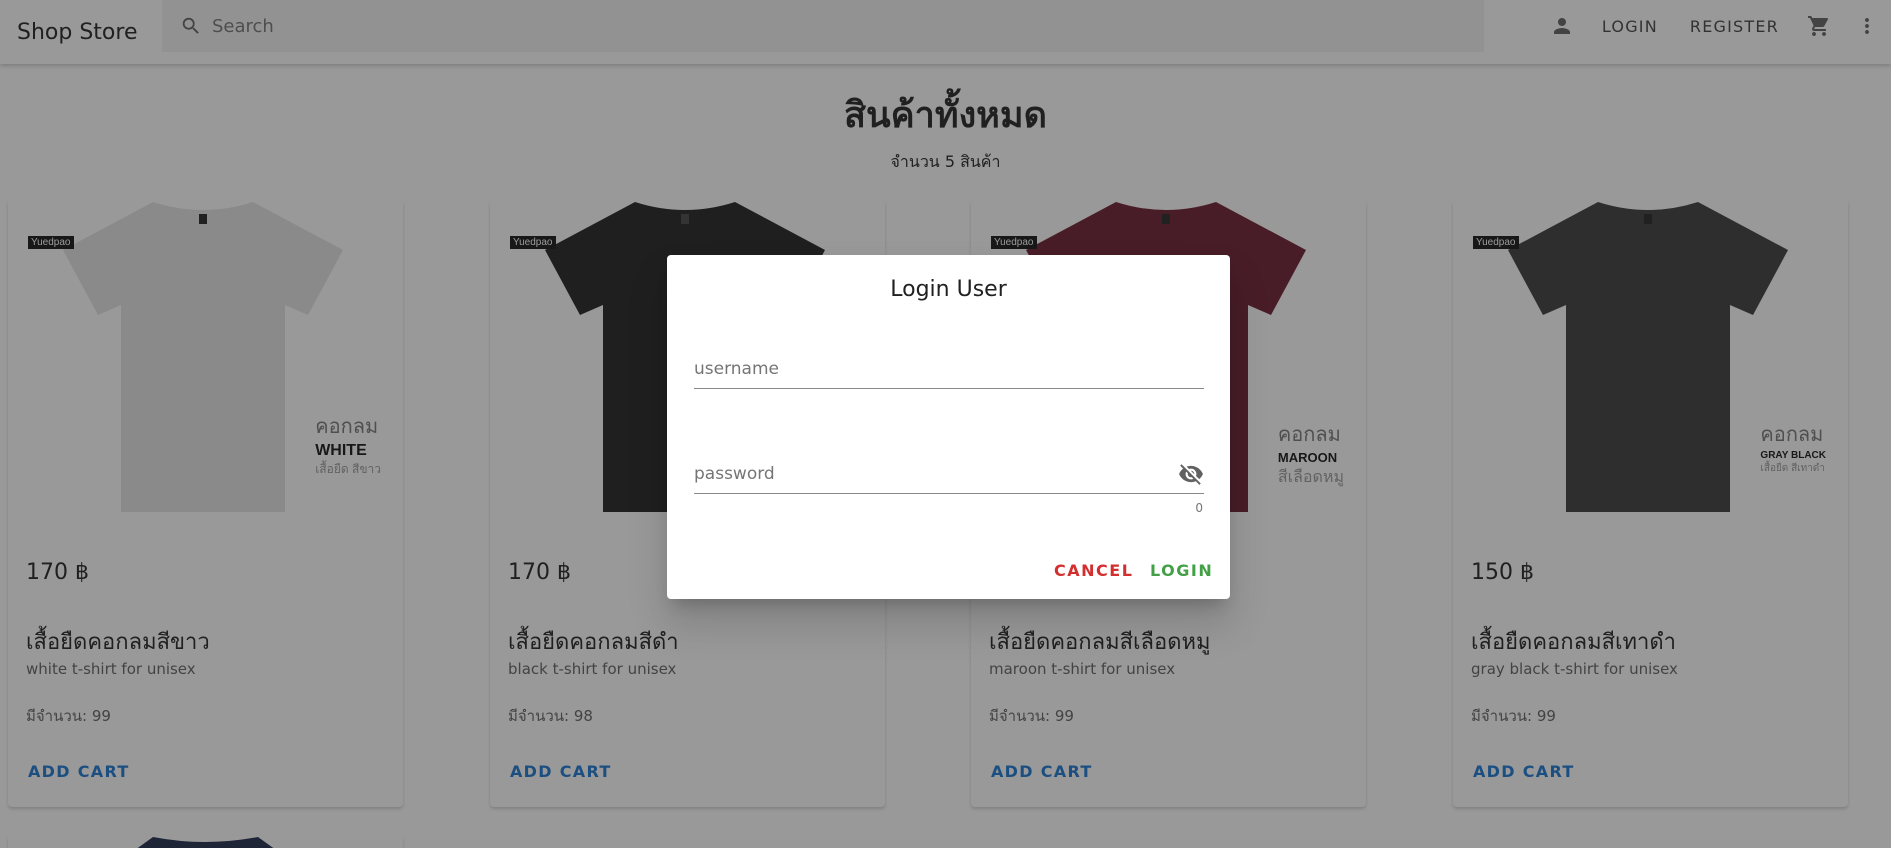  Describe the element at coordinates (1093, 570) in the screenshot. I see `cancel-button: CANCEL` at that location.